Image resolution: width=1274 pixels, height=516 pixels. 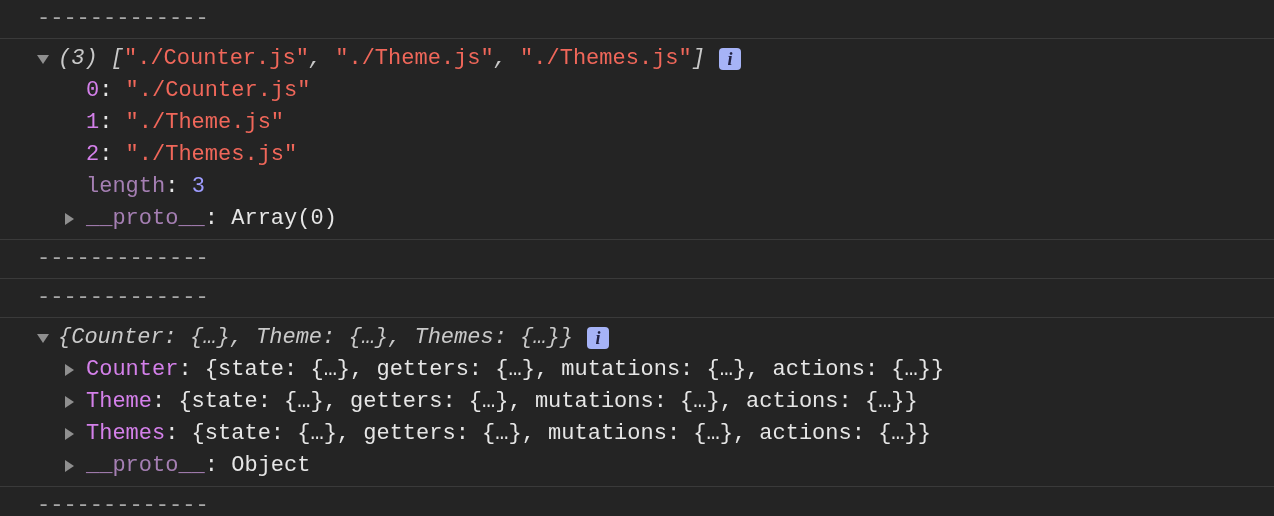 What do you see at coordinates (515, 370) in the screenshot?
I see `property-entry: Counter: {state: {…}, getters: {…}, mutations: {…}, actions: {…}}` at bounding box center [515, 370].